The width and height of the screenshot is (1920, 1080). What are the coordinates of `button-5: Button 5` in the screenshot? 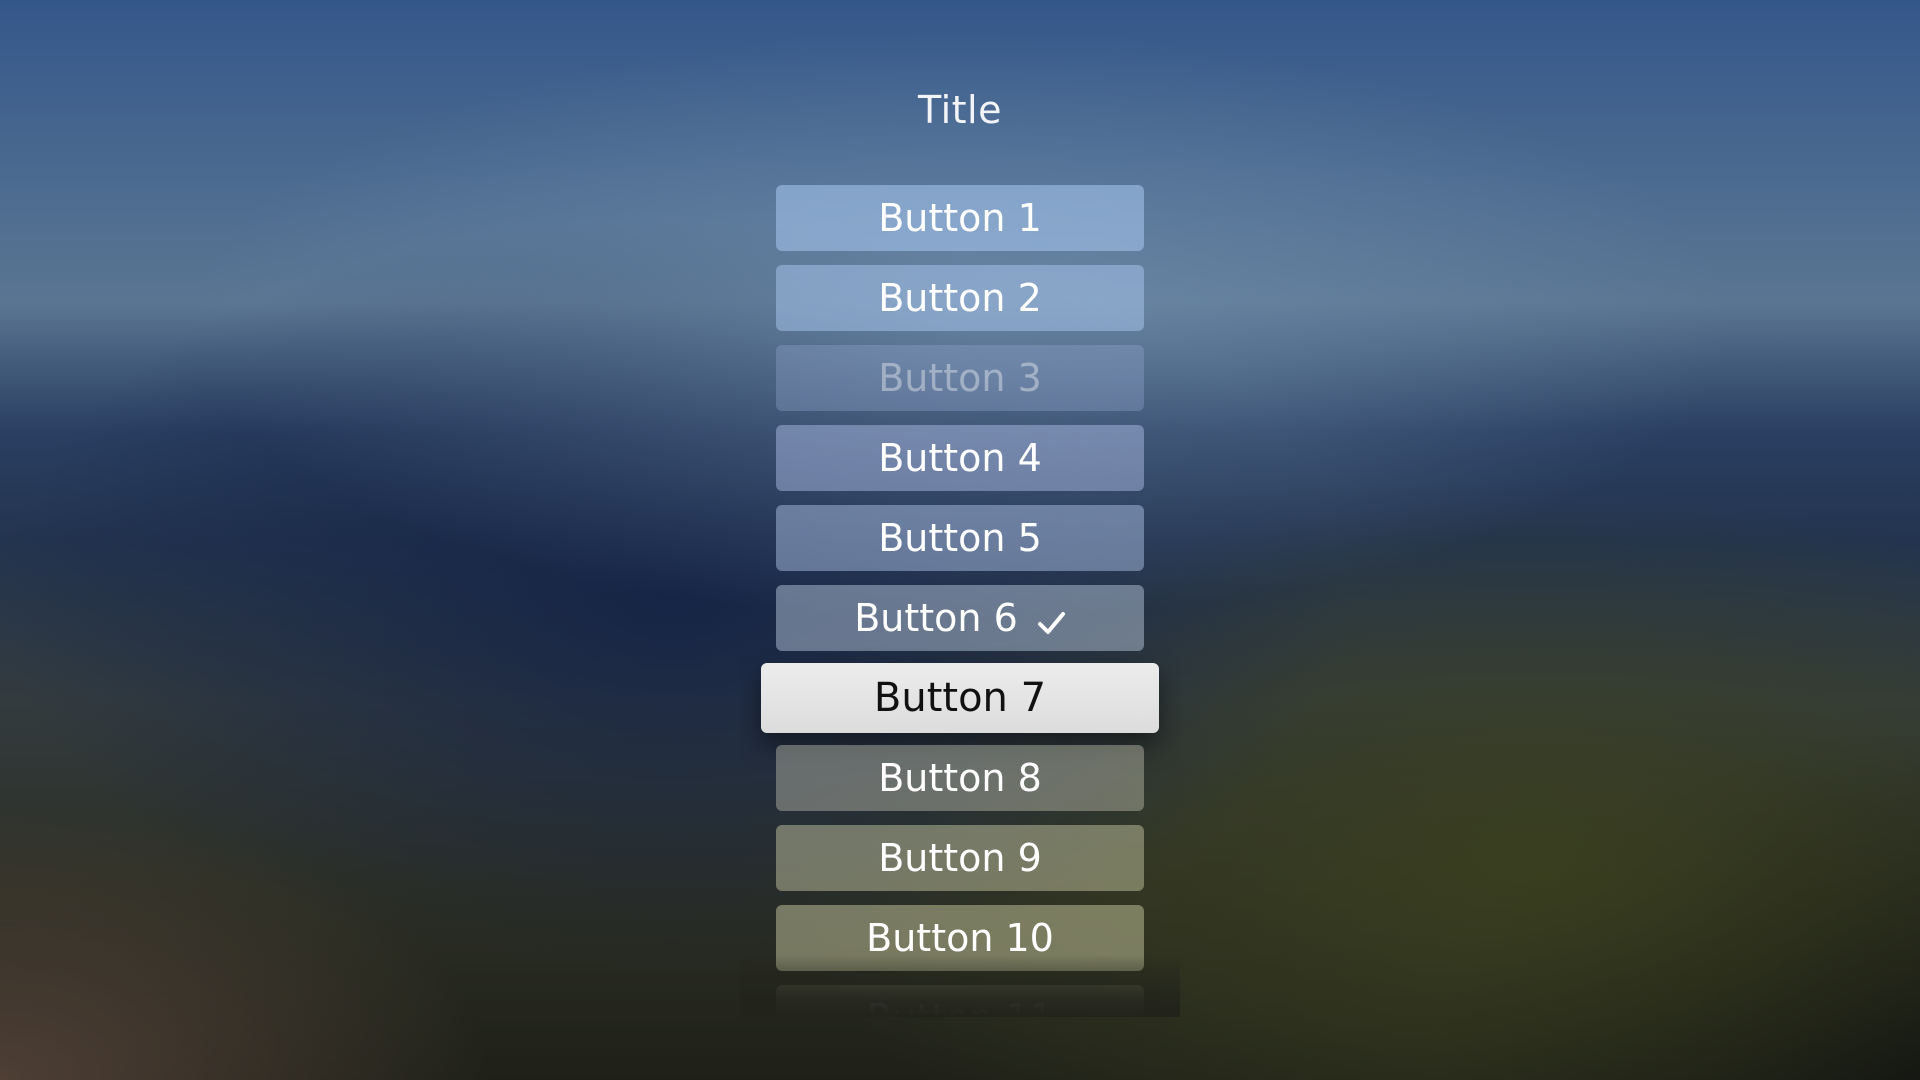 It's located at (960, 538).